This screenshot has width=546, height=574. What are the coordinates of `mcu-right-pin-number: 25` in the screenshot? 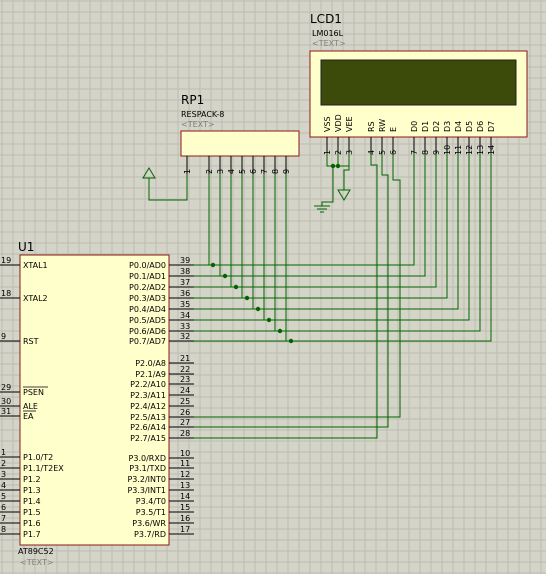 It's located at (185, 401).